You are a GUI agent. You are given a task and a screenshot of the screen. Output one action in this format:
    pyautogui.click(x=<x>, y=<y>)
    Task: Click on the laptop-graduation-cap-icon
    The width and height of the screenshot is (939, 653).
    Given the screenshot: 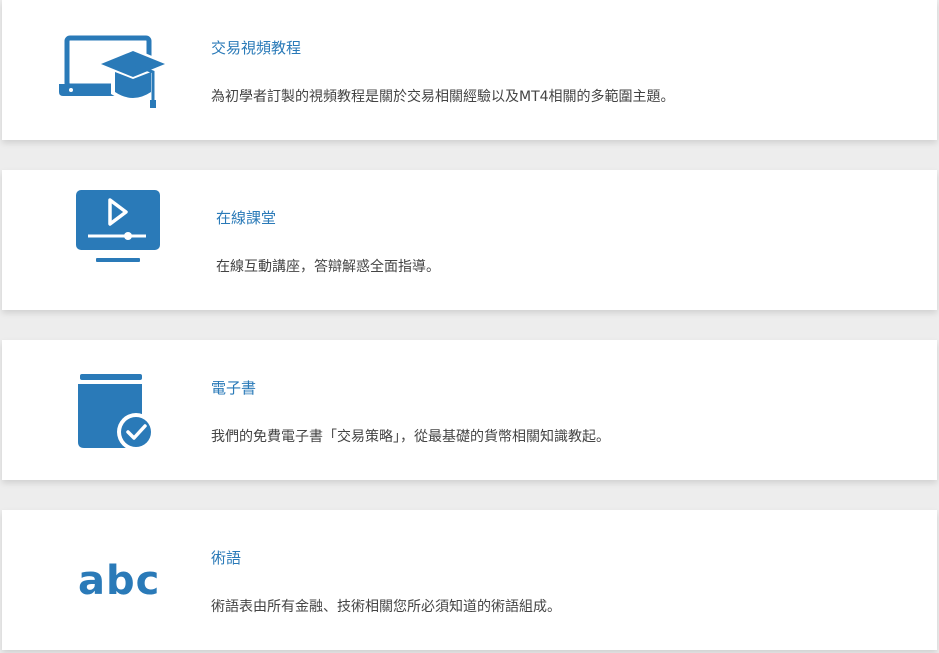 What is the action you would take?
    pyautogui.click(x=102, y=70)
    